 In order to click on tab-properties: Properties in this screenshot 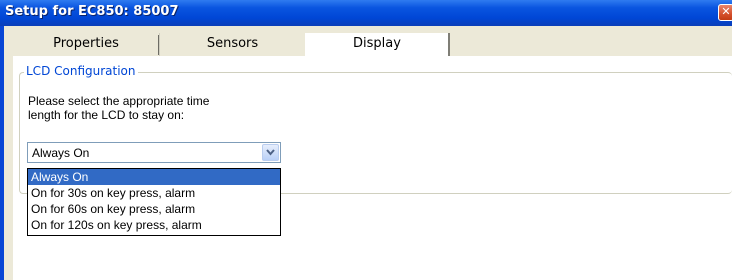, I will do `click(86, 44)`.